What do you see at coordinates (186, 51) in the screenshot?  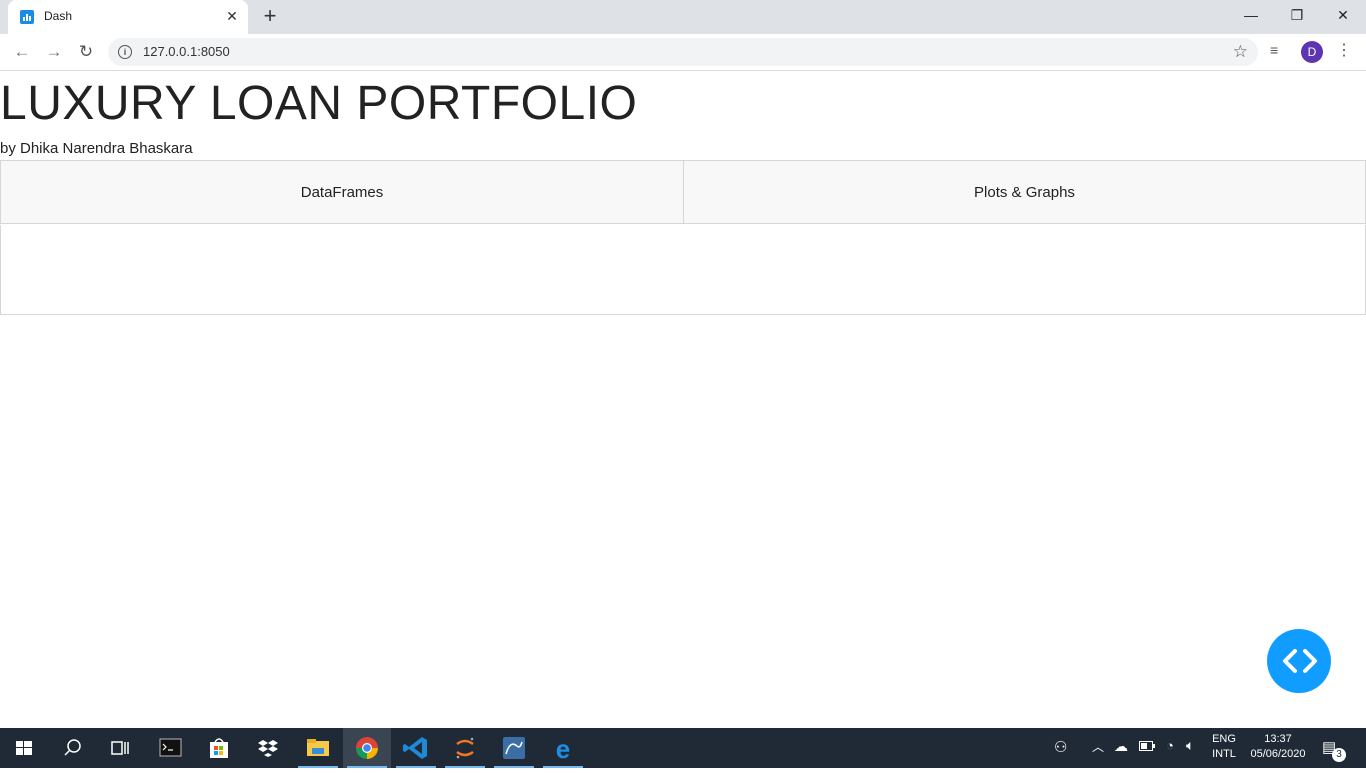 I see `url-text: 127.0.0.1:8050` at bounding box center [186, 51].